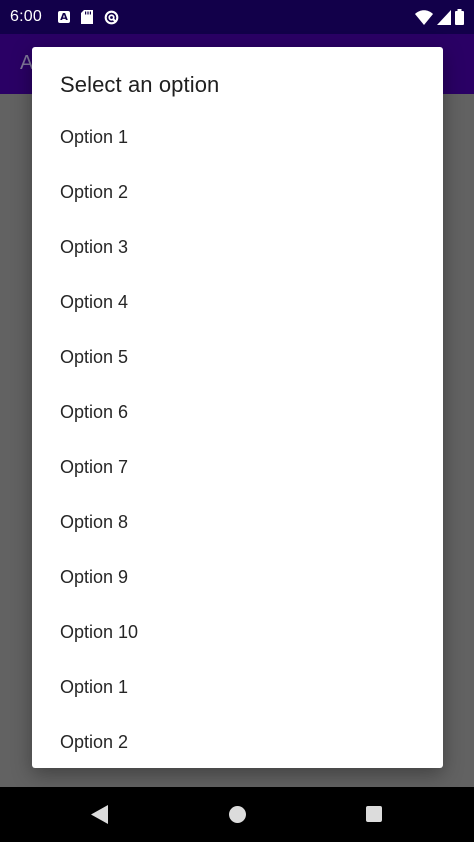  What do you see at coordinates (237, 412) in the screenshot?
I see `option-item: Option 6` at bounding box center [237, 412].